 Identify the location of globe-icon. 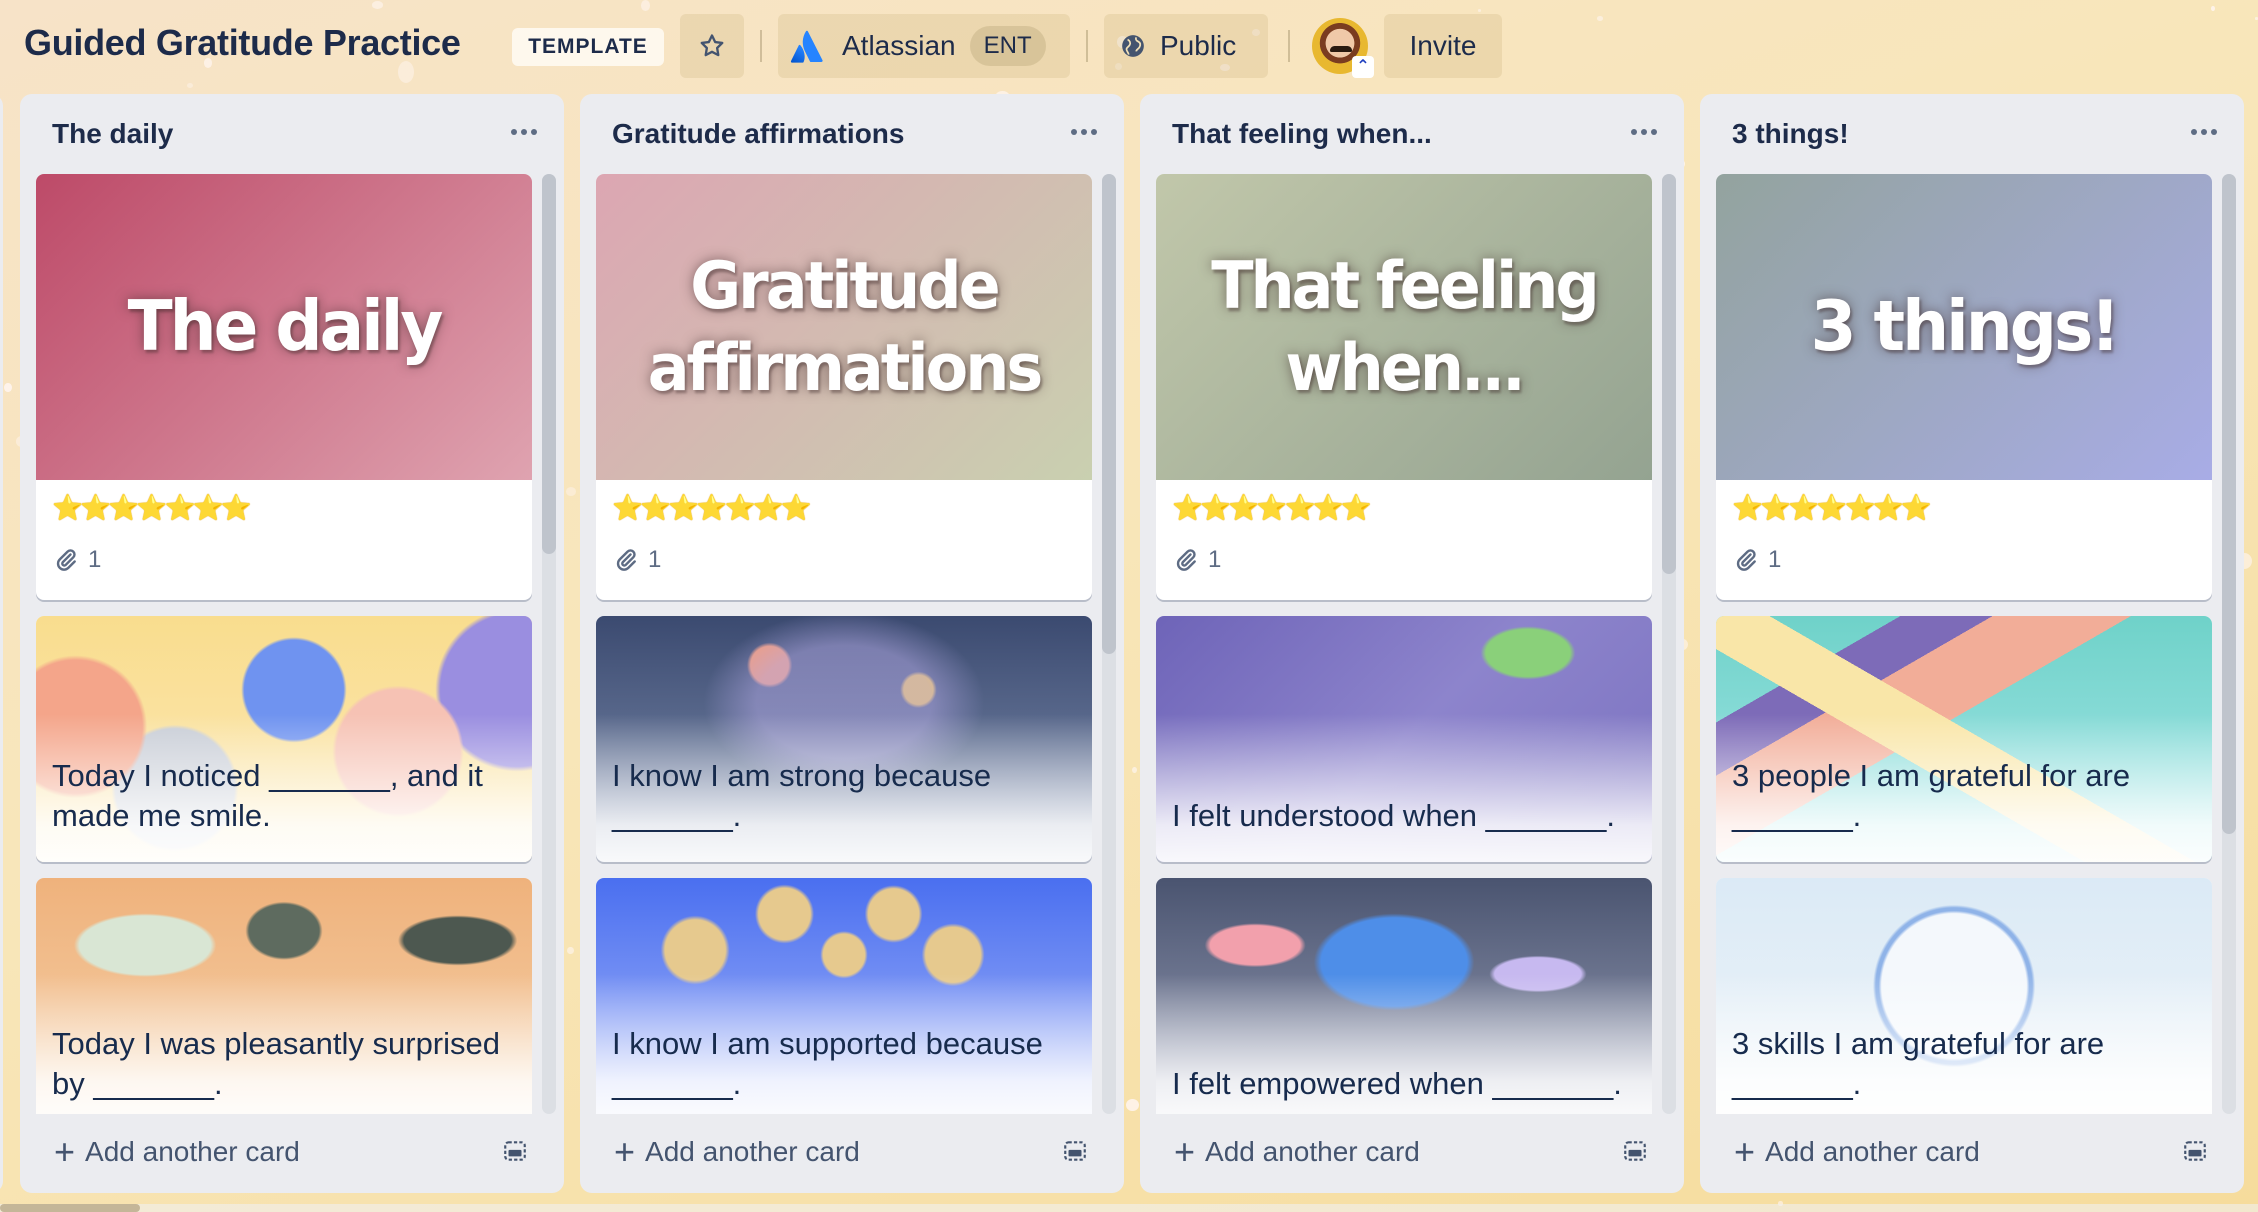
(1133, 46).